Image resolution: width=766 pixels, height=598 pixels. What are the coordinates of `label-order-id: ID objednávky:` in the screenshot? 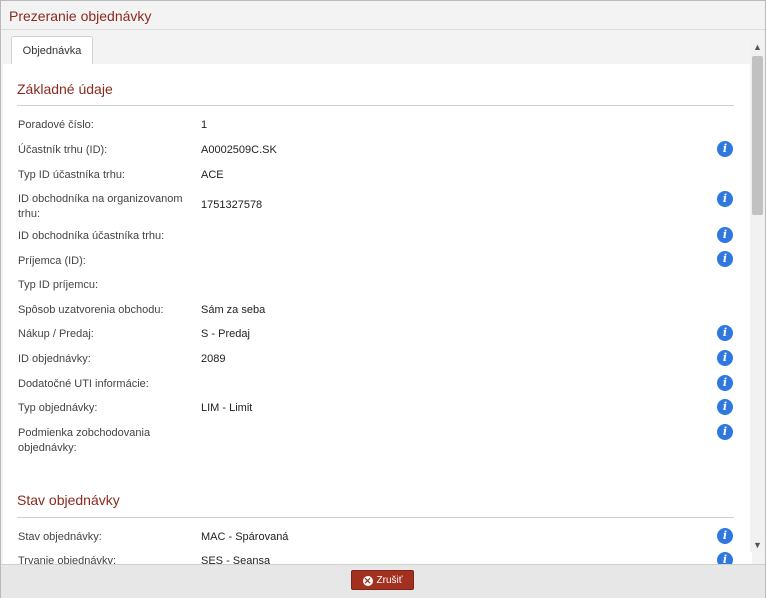 It's located at (54, 359).